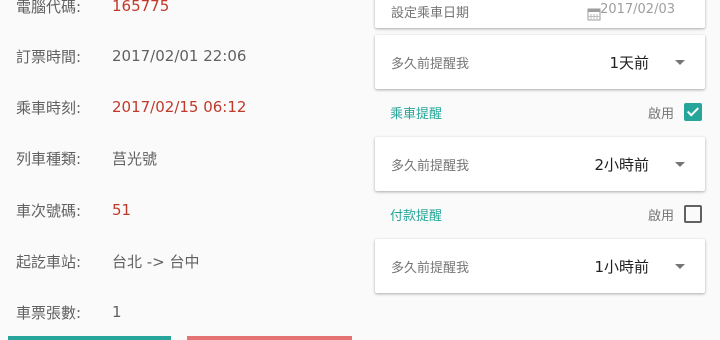 This screenshot has width=720, height=340. I want to click on ticket-value: 台北 -> 台中, so click(156, 261).